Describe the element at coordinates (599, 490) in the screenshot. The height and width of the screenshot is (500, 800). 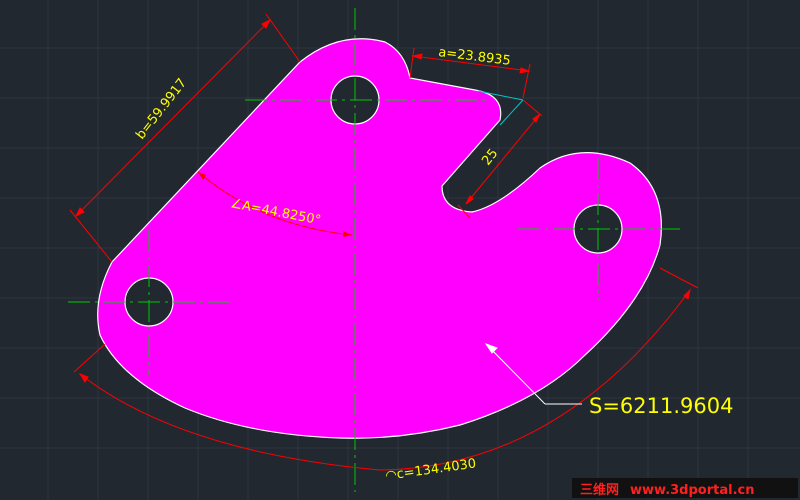
I see `watermark-cn: 三维网` at that location.